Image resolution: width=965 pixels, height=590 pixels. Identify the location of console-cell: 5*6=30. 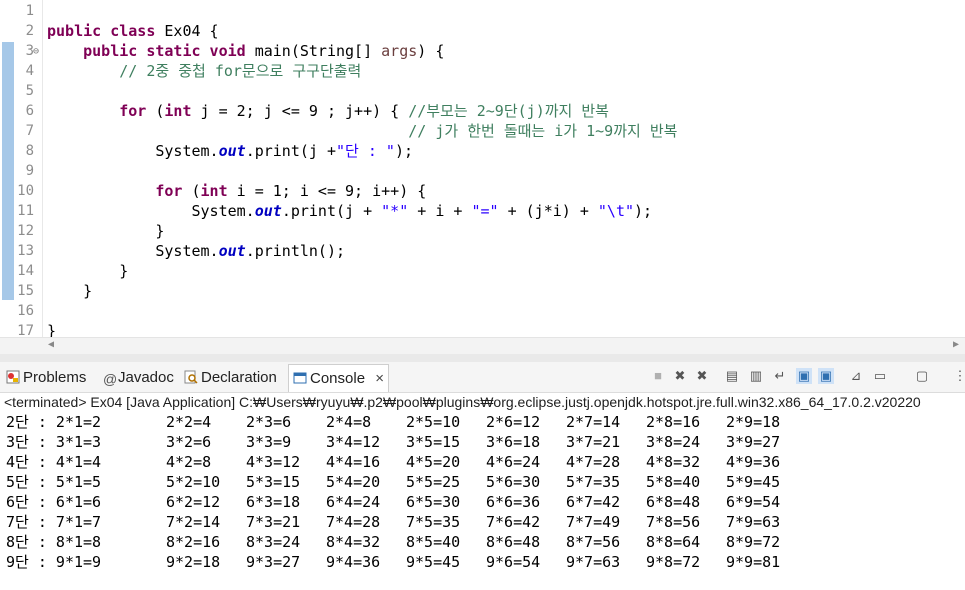
(513, 482).